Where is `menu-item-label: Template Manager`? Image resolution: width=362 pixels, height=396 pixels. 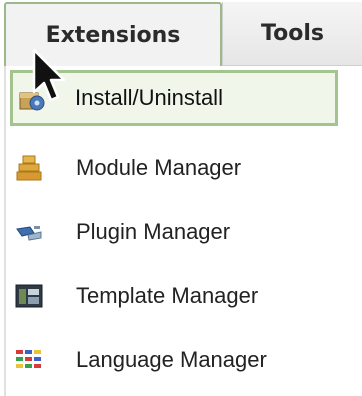 menu-item-label: Template Manager is located at coordinates (167, 295).